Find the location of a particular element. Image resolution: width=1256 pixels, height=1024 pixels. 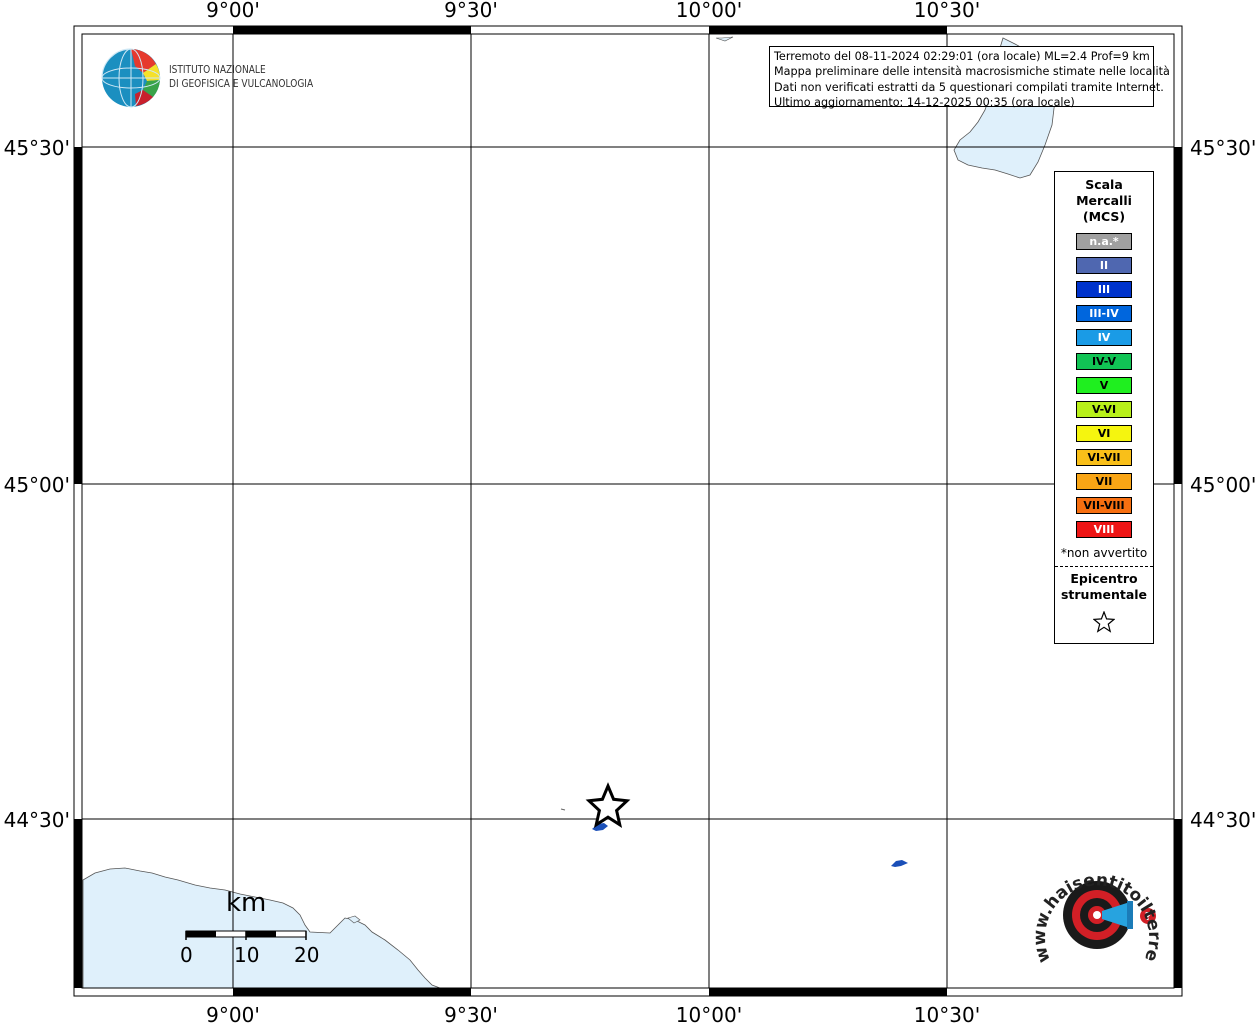

legend-item-swatch: V is located at coordinates (1104, 385).